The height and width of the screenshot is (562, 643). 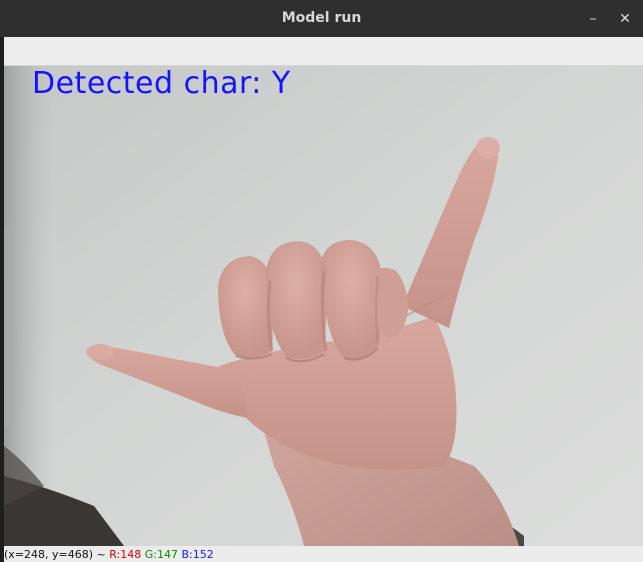 What do you see at coordinates (161, 554) in the screenshot?
I see `pixel-green-value: G:147` at bounding box center [161, 554].